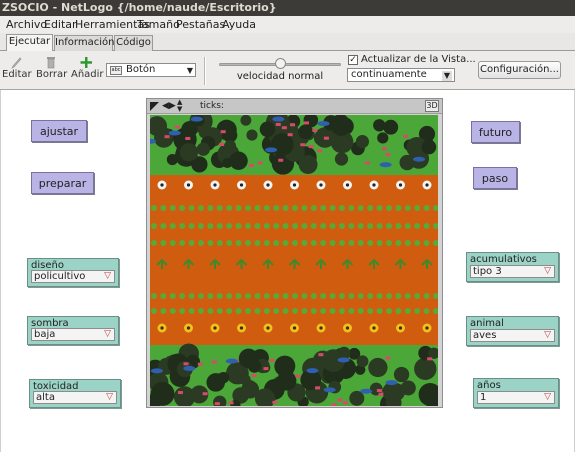 Image resolution: width=575 pixels, height=452 pixels. I want to click on menu-ayuda: Ayuda, so click(239, 24).